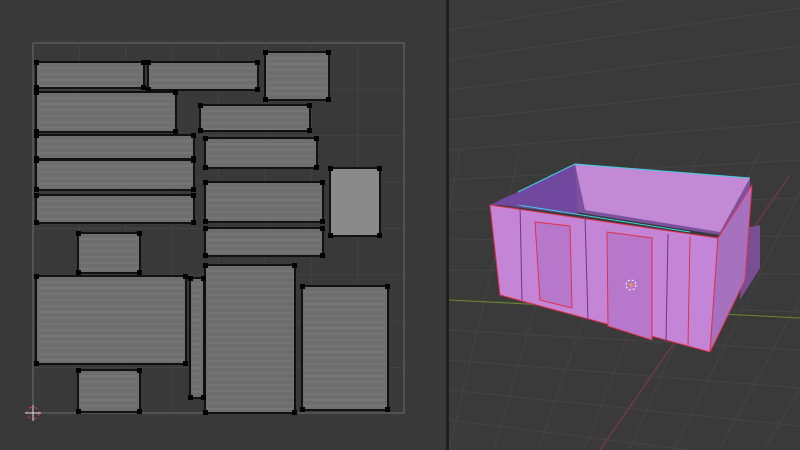  I want to click on 2d-cursor-icon, so click(33, 413).